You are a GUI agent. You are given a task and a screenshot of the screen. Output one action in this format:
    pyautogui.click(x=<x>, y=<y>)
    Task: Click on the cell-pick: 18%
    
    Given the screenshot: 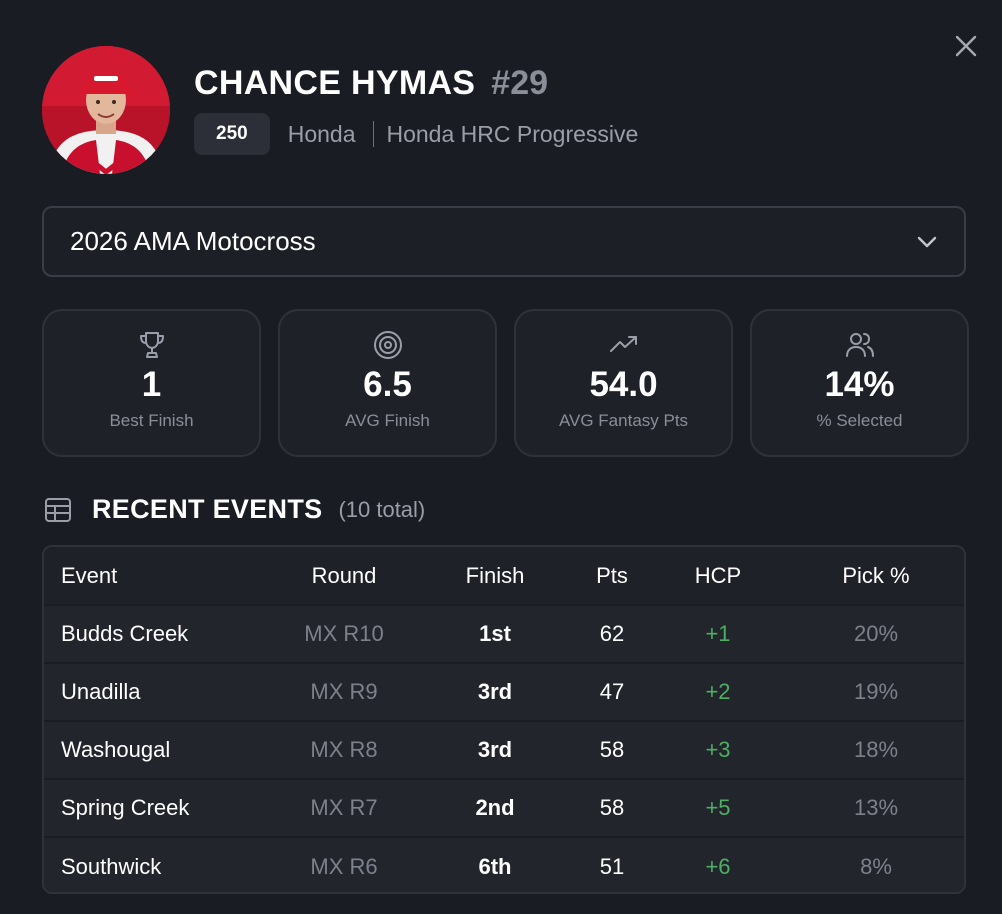 What is the action you would take?
    pyautogui.click(x=876, y=749)
    